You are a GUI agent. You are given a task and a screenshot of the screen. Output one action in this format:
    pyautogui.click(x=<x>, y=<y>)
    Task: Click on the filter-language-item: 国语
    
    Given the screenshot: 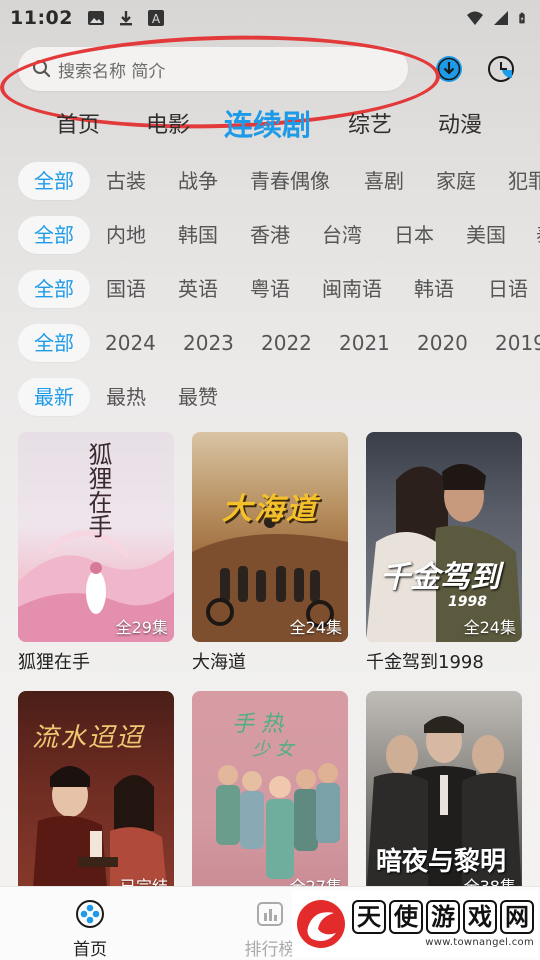 What is the action you would take?
    pyautogui.click(x=126, y=289)
    